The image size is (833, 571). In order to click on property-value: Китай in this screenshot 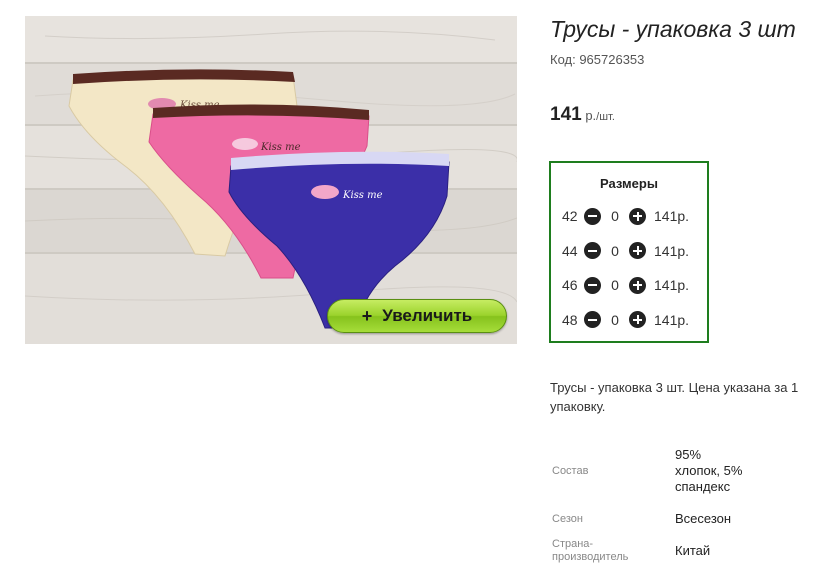, I will do `click(693, 550)`.